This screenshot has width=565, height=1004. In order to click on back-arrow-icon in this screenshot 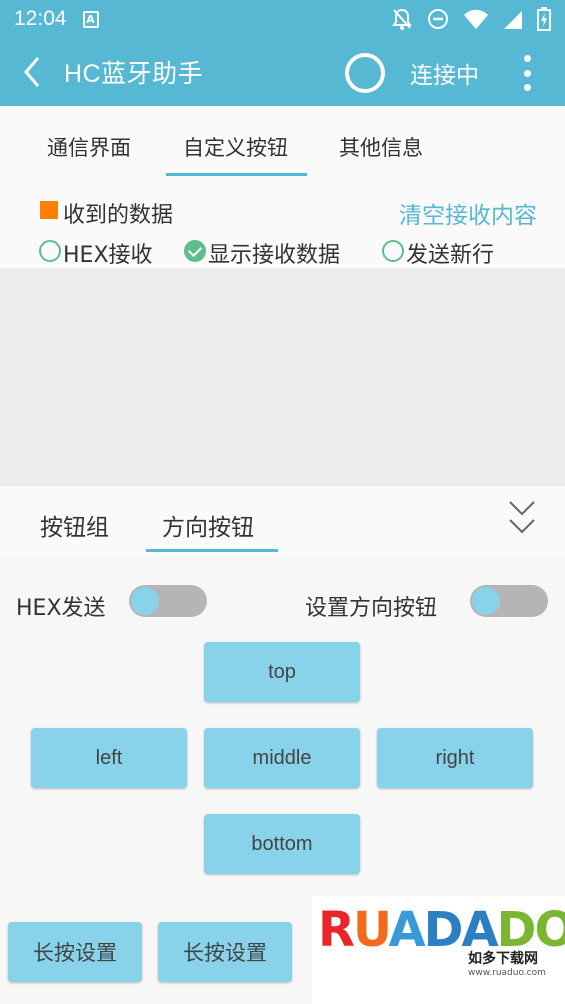, I will do `click(32, 72)`.